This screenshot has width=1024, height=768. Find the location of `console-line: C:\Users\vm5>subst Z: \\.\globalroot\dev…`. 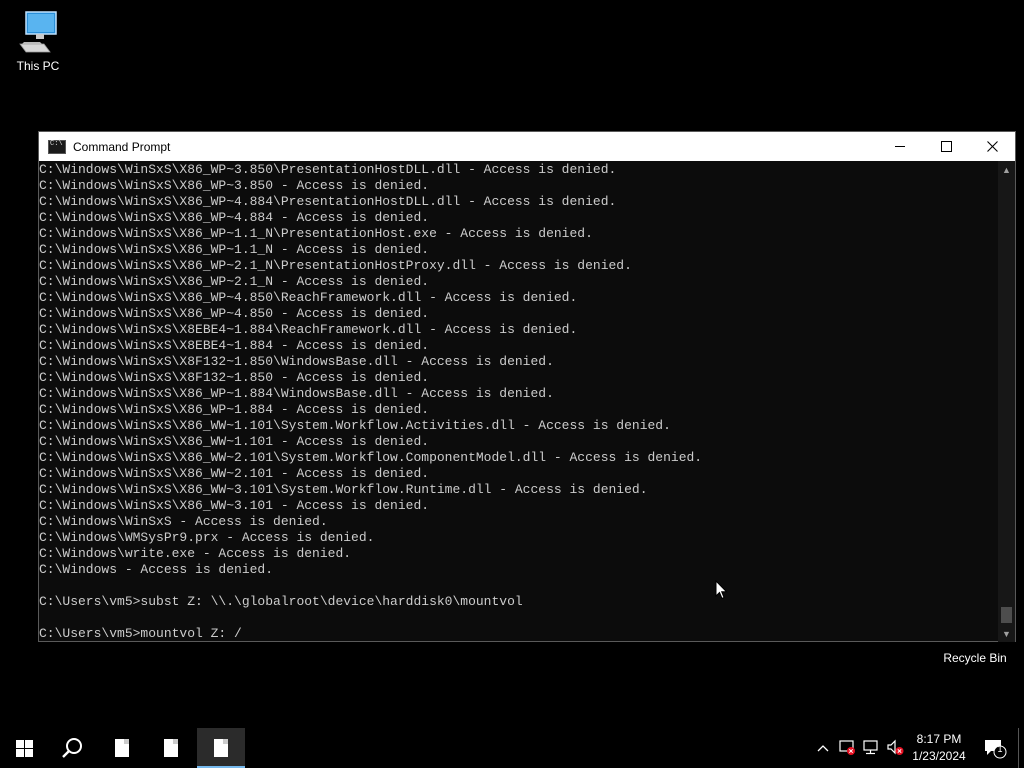

console-line: C:\Users\vm5>subst Z: \\.\globalroot\dev… is located at coordinates (281, 601).